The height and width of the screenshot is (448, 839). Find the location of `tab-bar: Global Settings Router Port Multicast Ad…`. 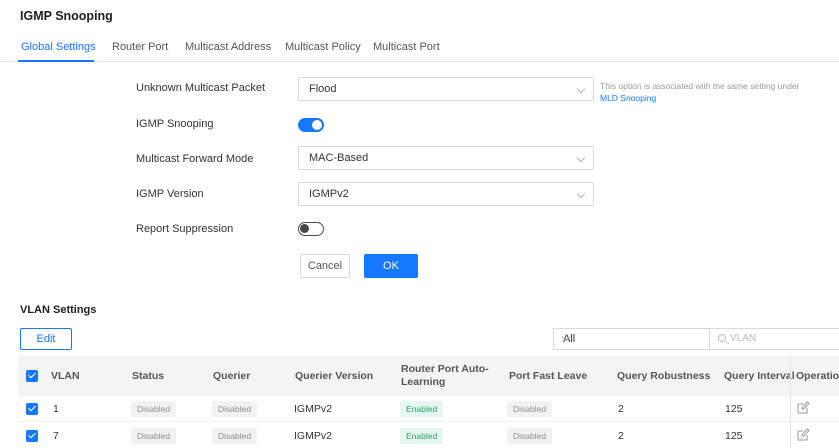

tab-bar: Global Settings Router Port Multicast Ad… is located at coordinates (419, 49).